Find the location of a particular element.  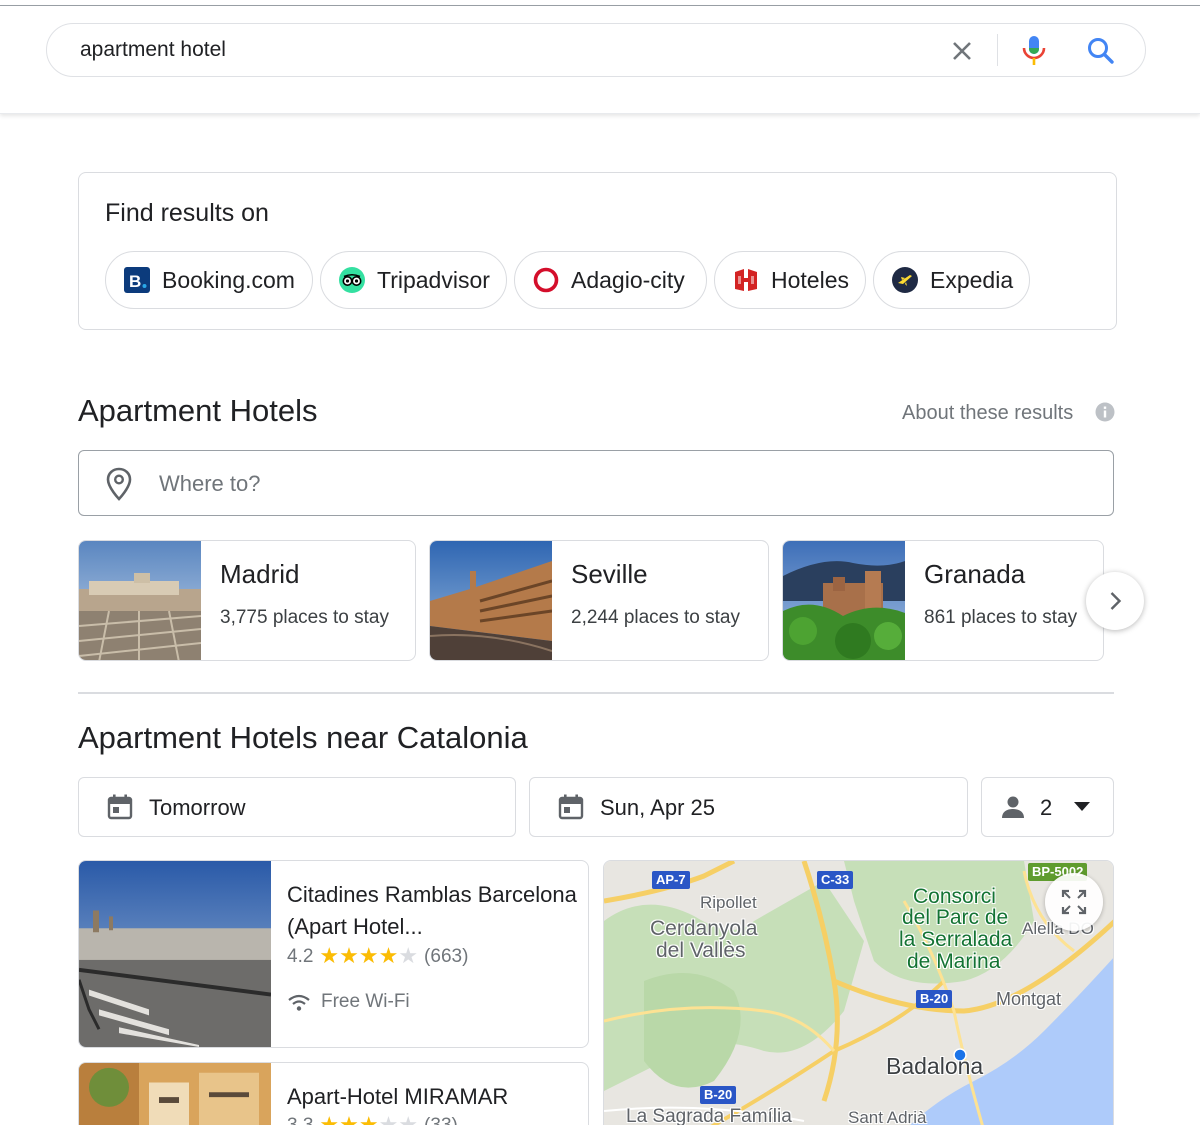

guests-count: 2 is located at coordinates (1046, 807).